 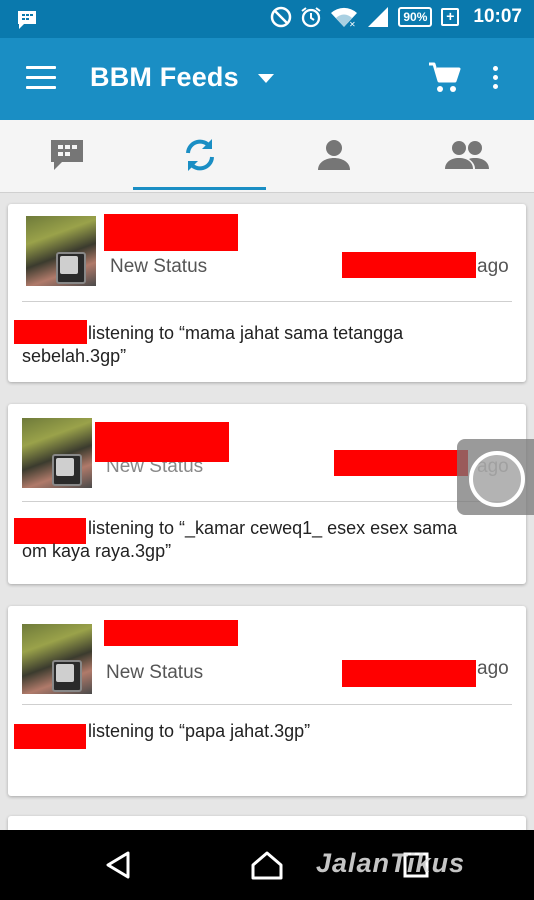 I want to click on shopping-cart-icon, so click(x=444, y=80).